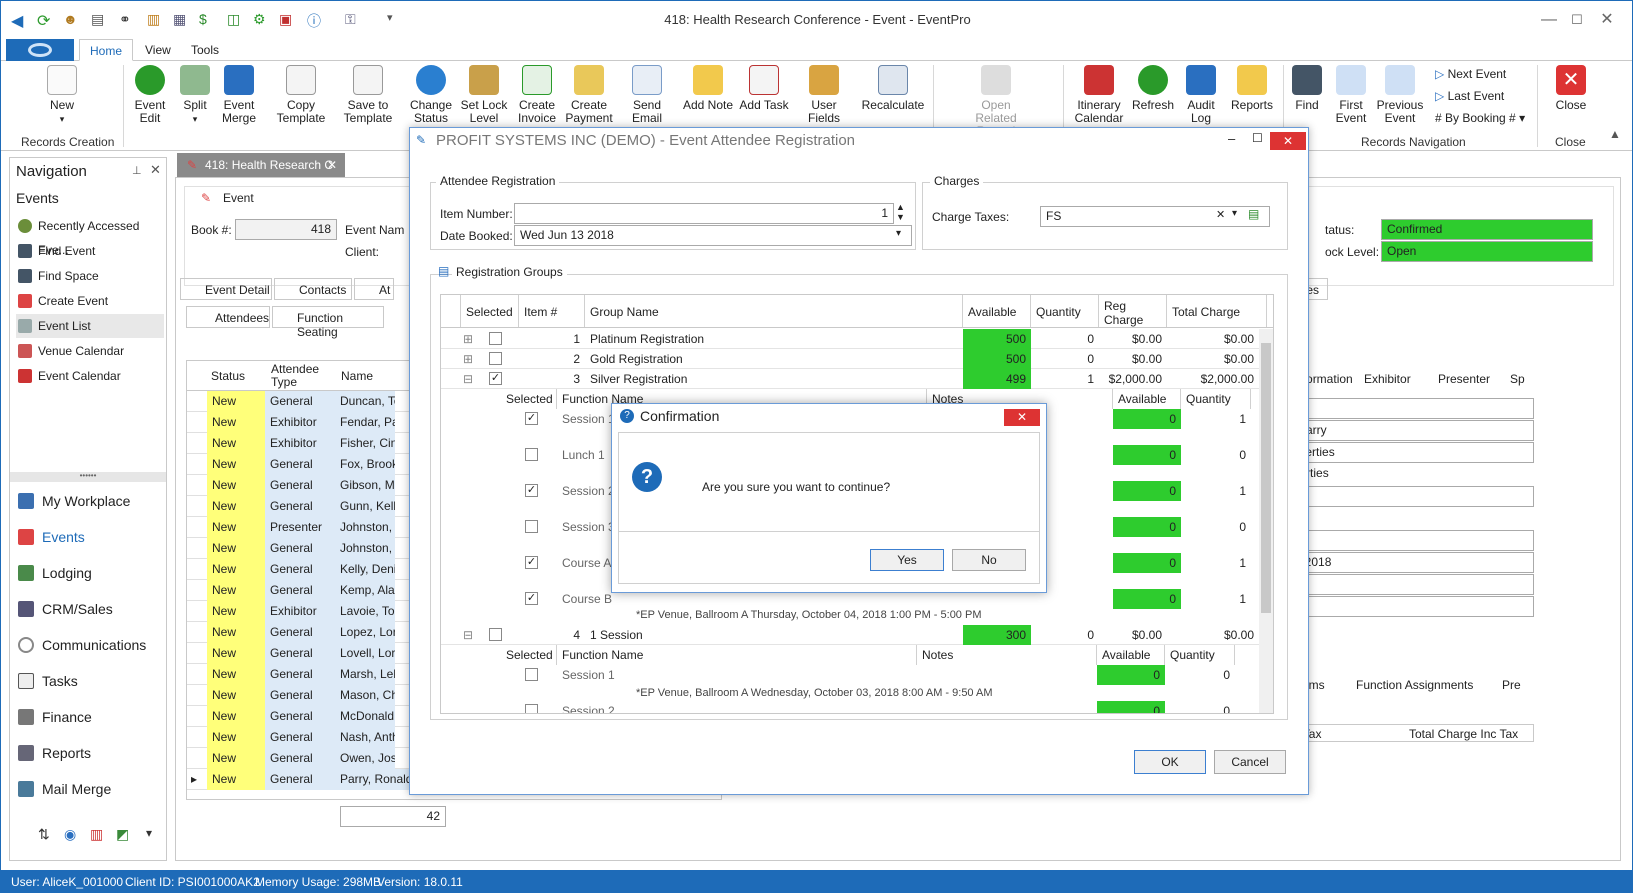  Describe the element at coordinates (824, 95) in the screenshot. I see `user-fields-button: User Fields` at that location.